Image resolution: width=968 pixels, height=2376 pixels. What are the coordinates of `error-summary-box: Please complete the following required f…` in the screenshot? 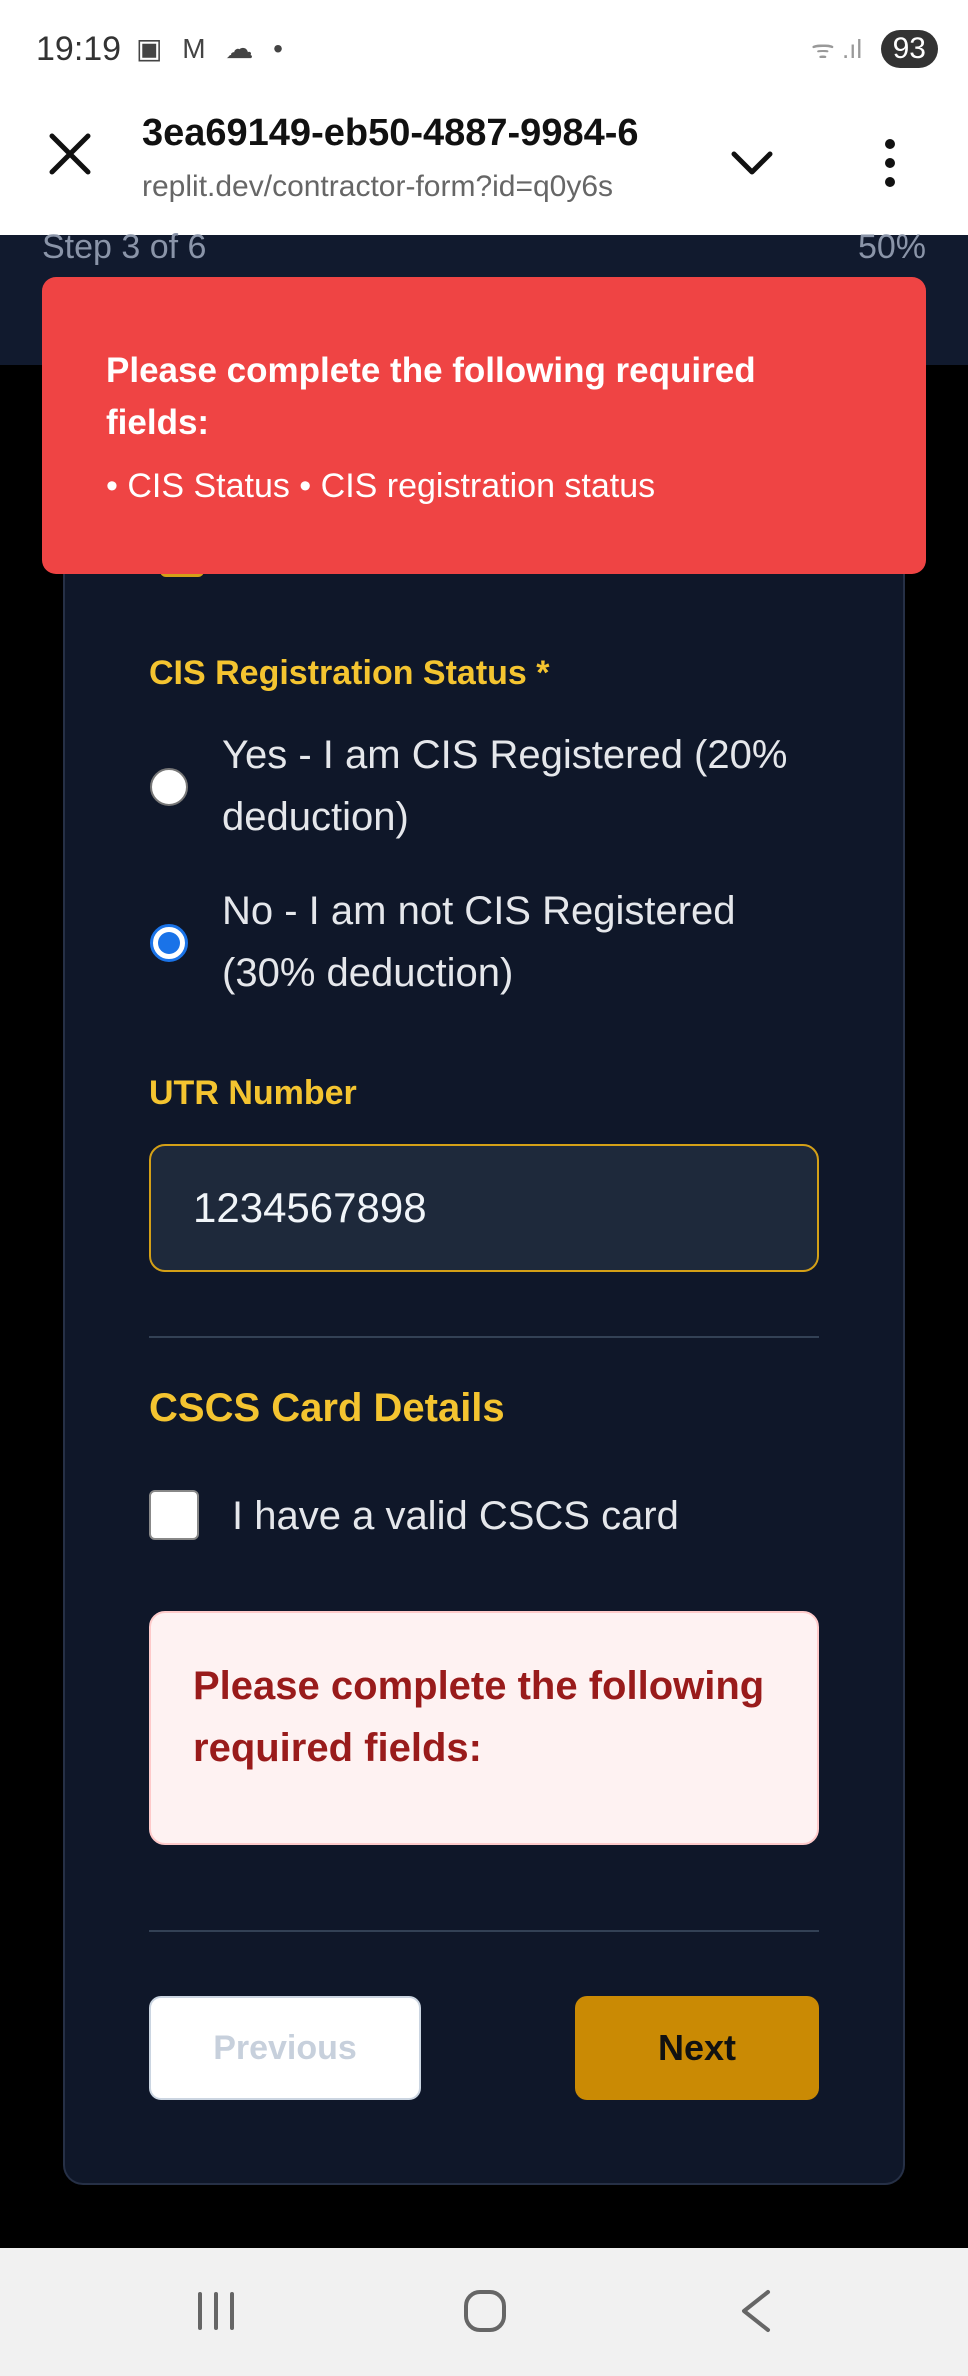 It's located at (484, 1728).